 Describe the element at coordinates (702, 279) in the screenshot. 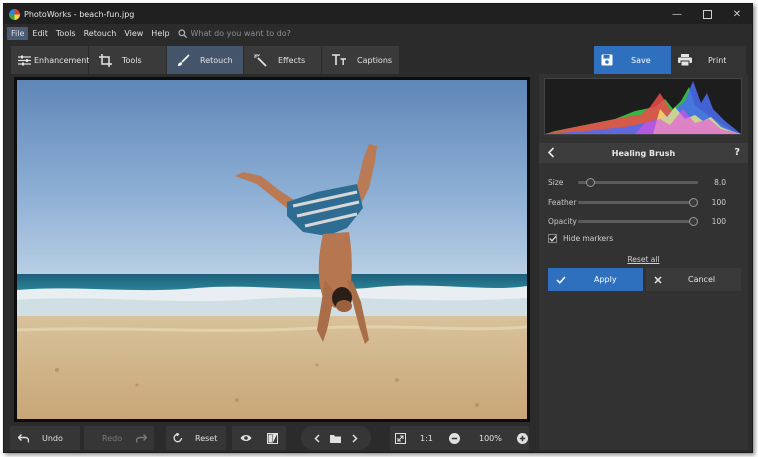

I see `cancel-label: Cancel` at that location.